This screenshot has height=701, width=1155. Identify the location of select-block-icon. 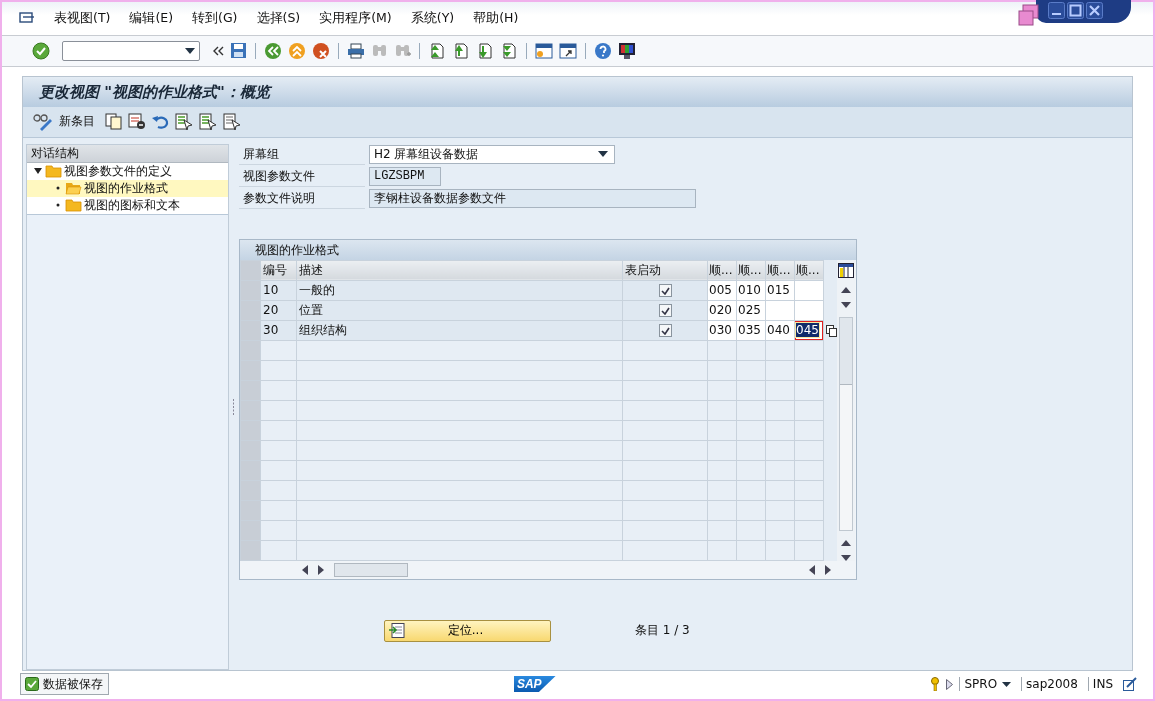
(208, 121).